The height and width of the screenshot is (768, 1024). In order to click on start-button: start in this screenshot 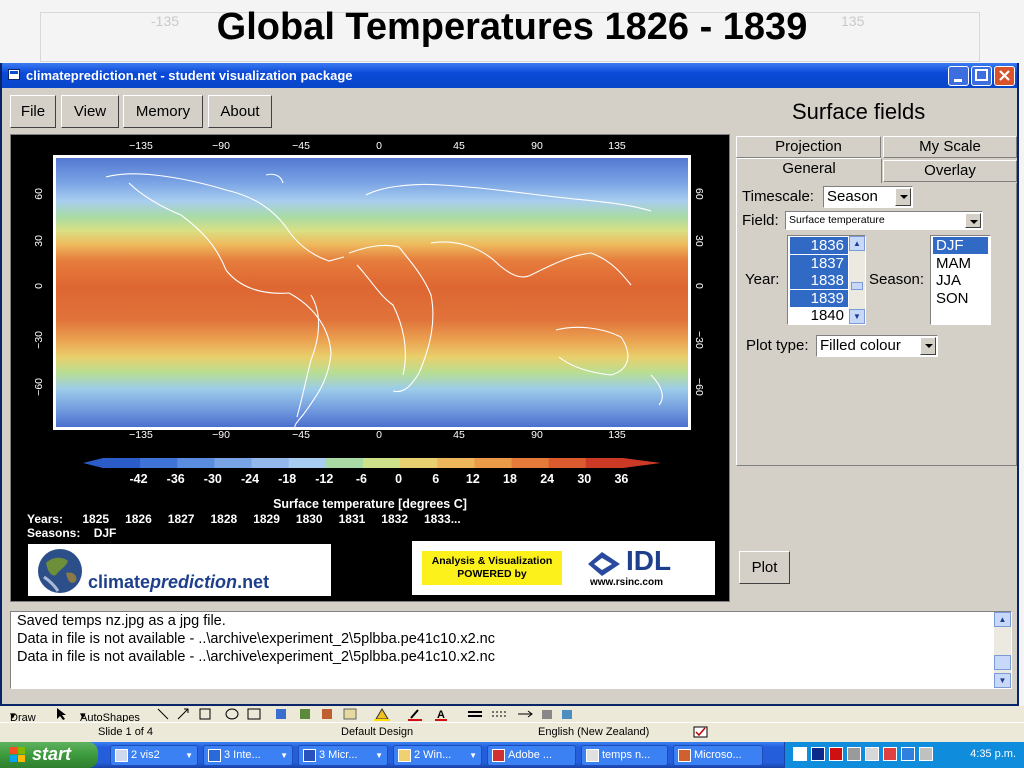, I will do `click(49, 755)`.